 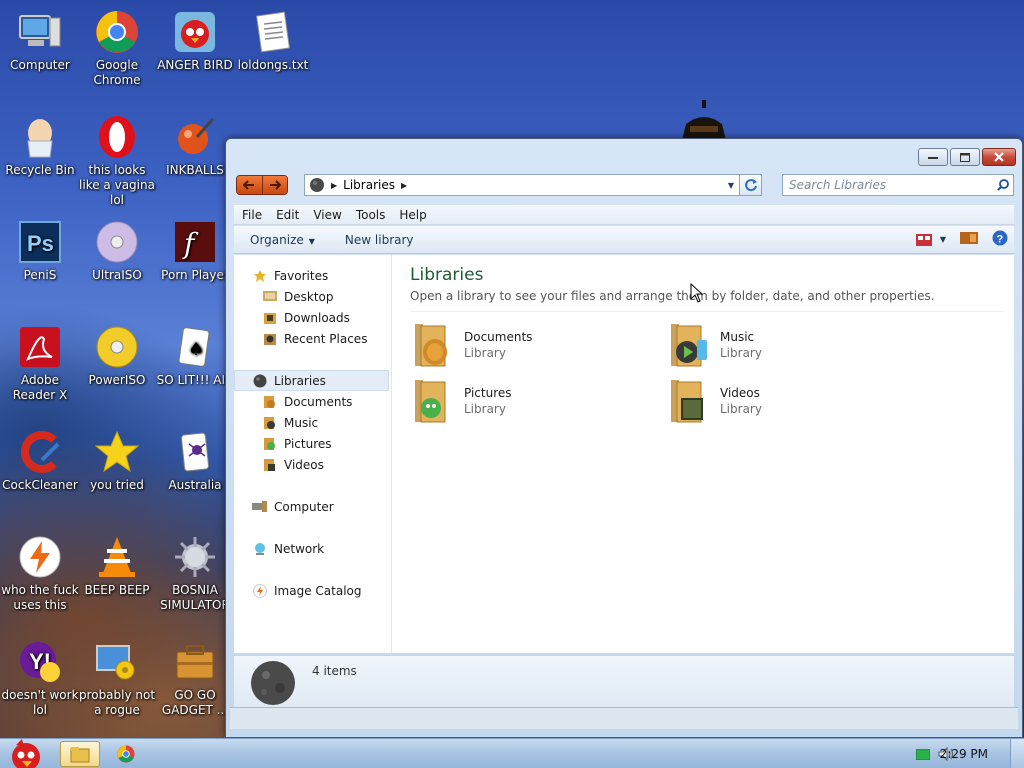 What do you see at coordinates (538, 345) in the screenshot?
I see `library-documents: Documents Library` at bounding box center [538, 345].